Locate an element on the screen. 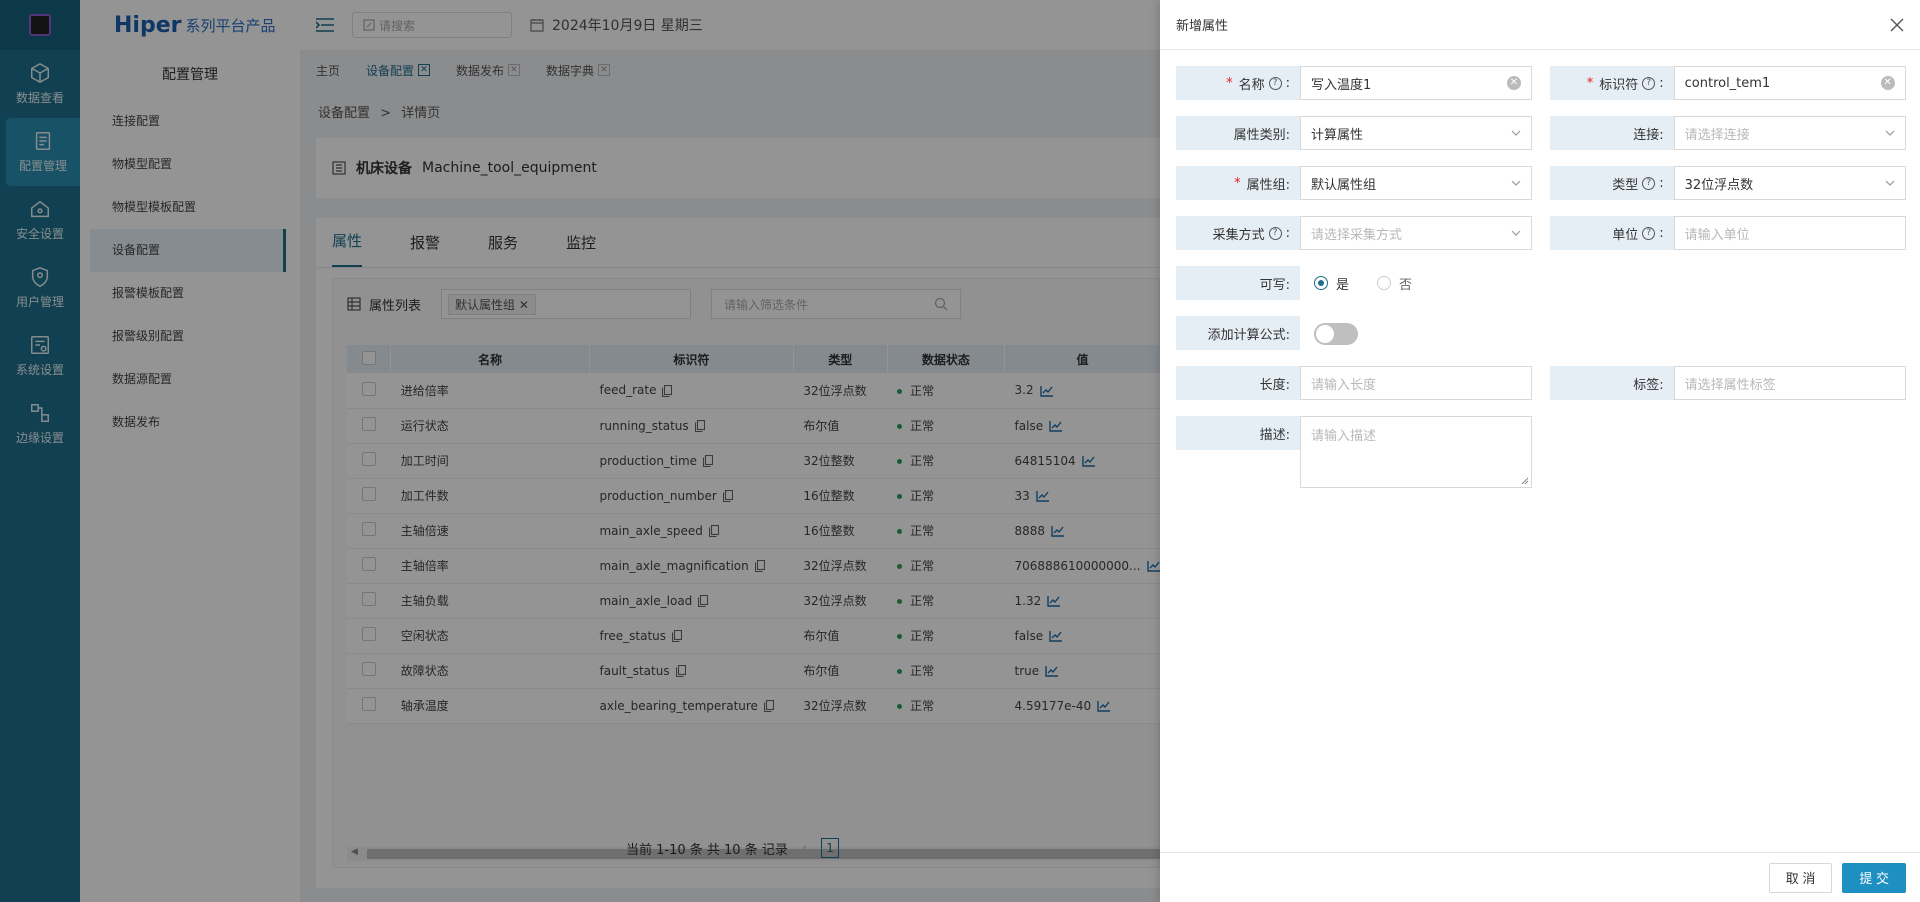 The image size is (1920, 902). name-label: * 名称?: is located at coordinates (1238, 83).